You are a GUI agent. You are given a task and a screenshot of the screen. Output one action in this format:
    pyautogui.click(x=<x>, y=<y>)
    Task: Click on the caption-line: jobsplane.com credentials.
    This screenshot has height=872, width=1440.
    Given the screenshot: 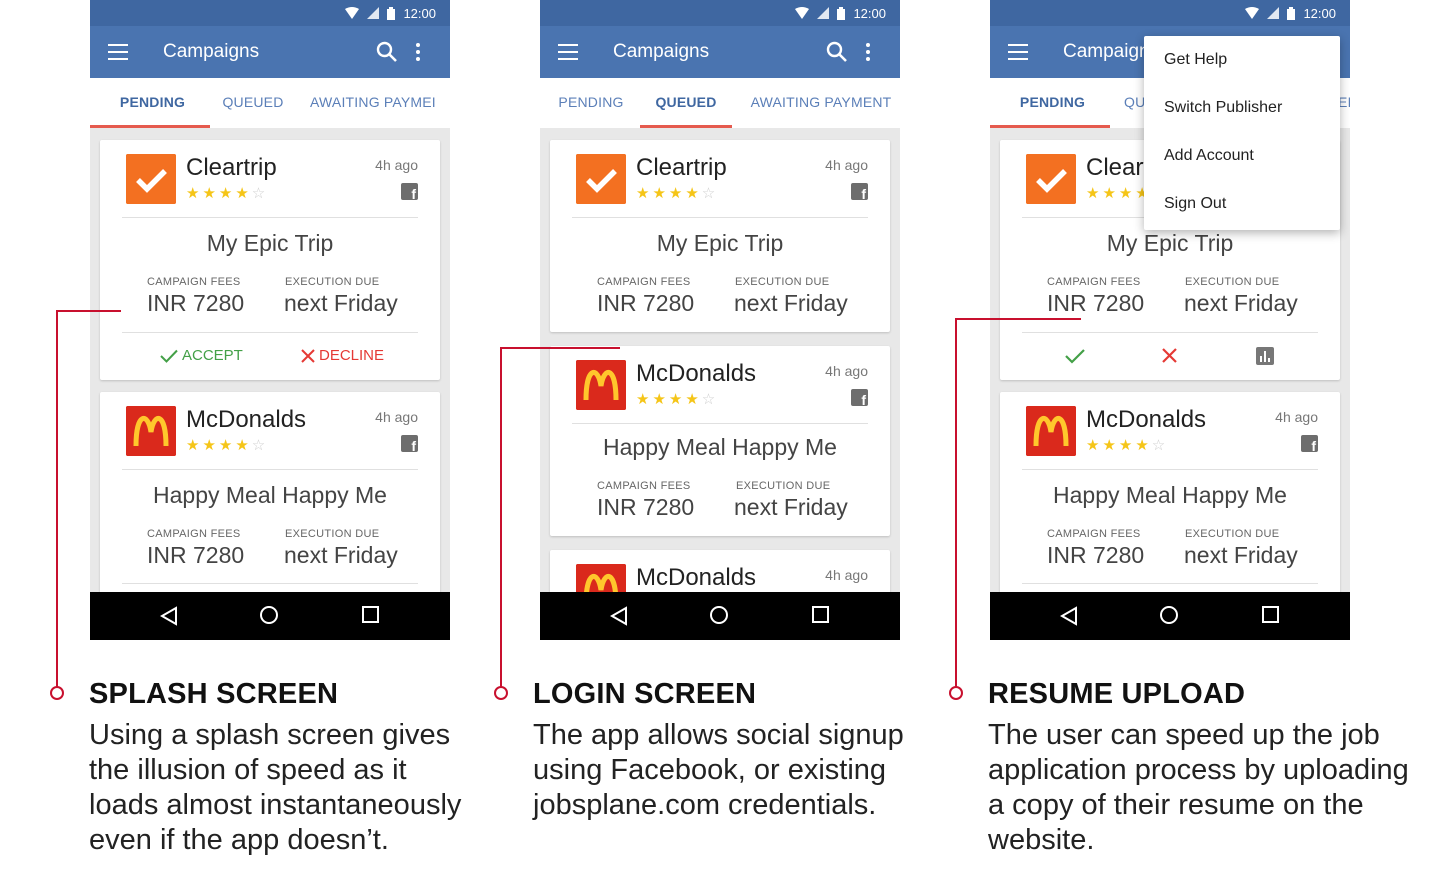 What is the action you would take?
    pyautogui.click(x=705, y=805)
    